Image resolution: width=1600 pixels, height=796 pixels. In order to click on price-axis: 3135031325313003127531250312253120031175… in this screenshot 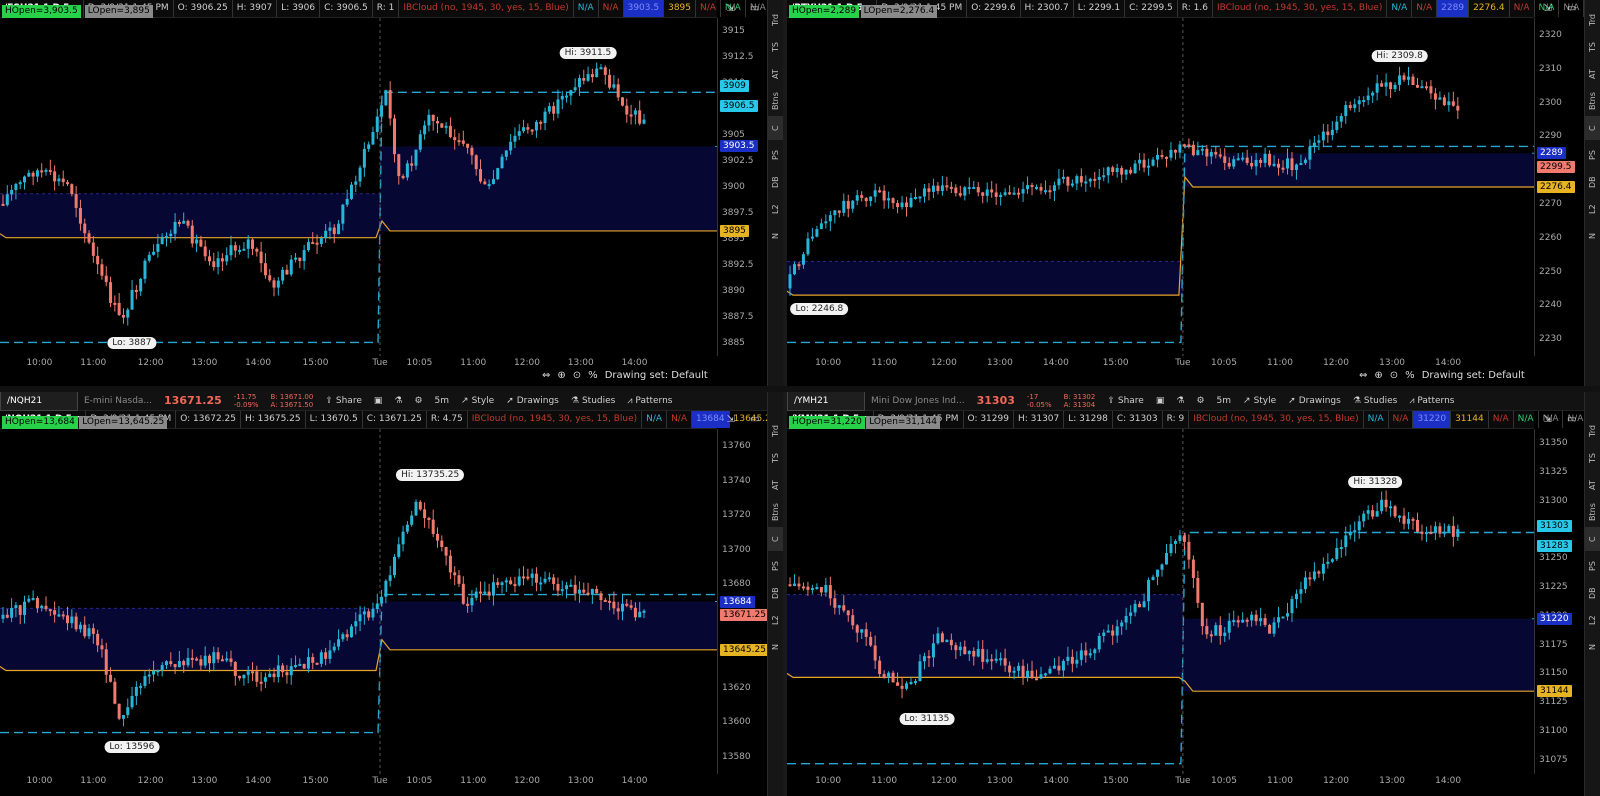, I will do `click(1559, 601)`.